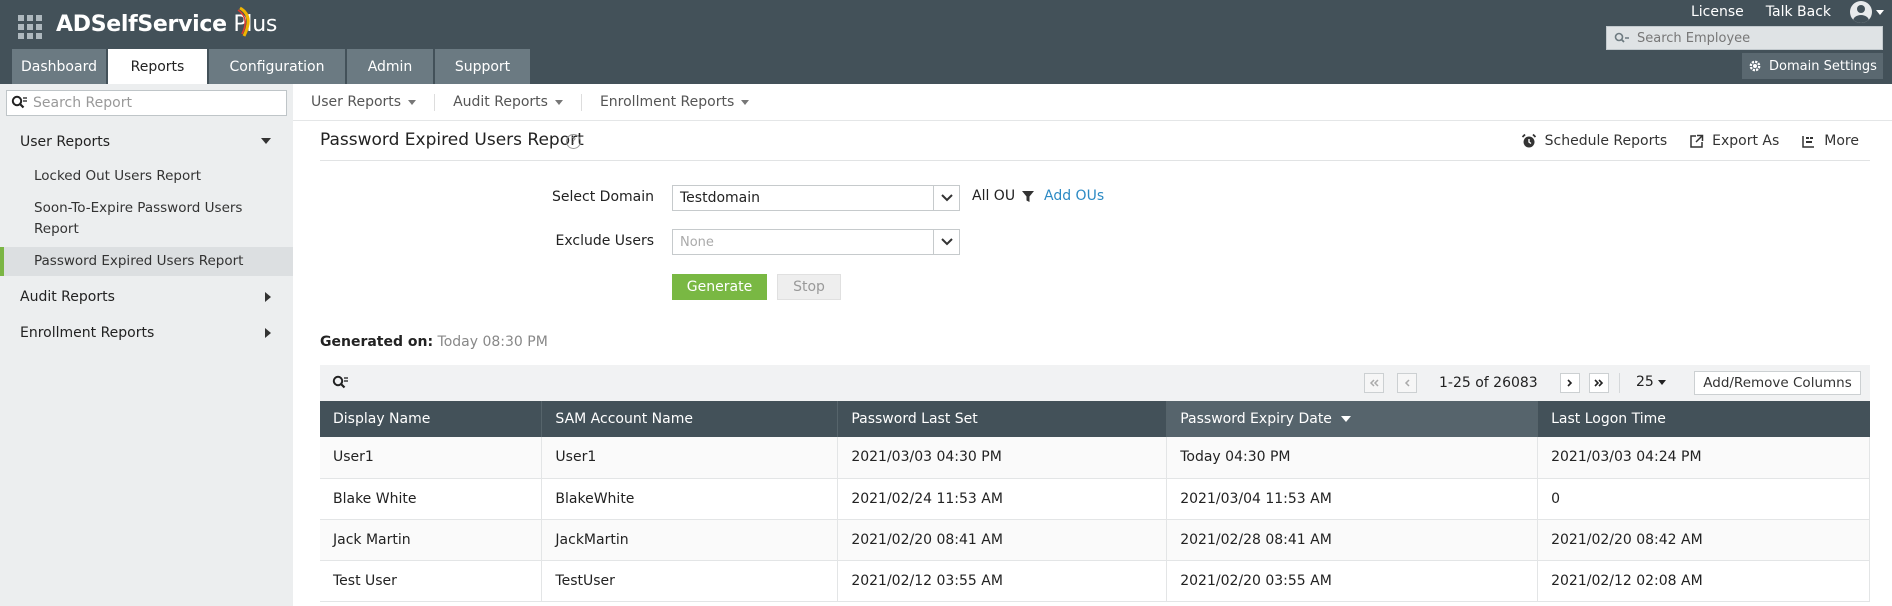 The height and width of the screenshot is (606, 1892). What do you see at coordinates (1002, 419) in the screenshot?
I see `column-header-password-last-set: Password Last Set` at bounding box center [1002, 419].